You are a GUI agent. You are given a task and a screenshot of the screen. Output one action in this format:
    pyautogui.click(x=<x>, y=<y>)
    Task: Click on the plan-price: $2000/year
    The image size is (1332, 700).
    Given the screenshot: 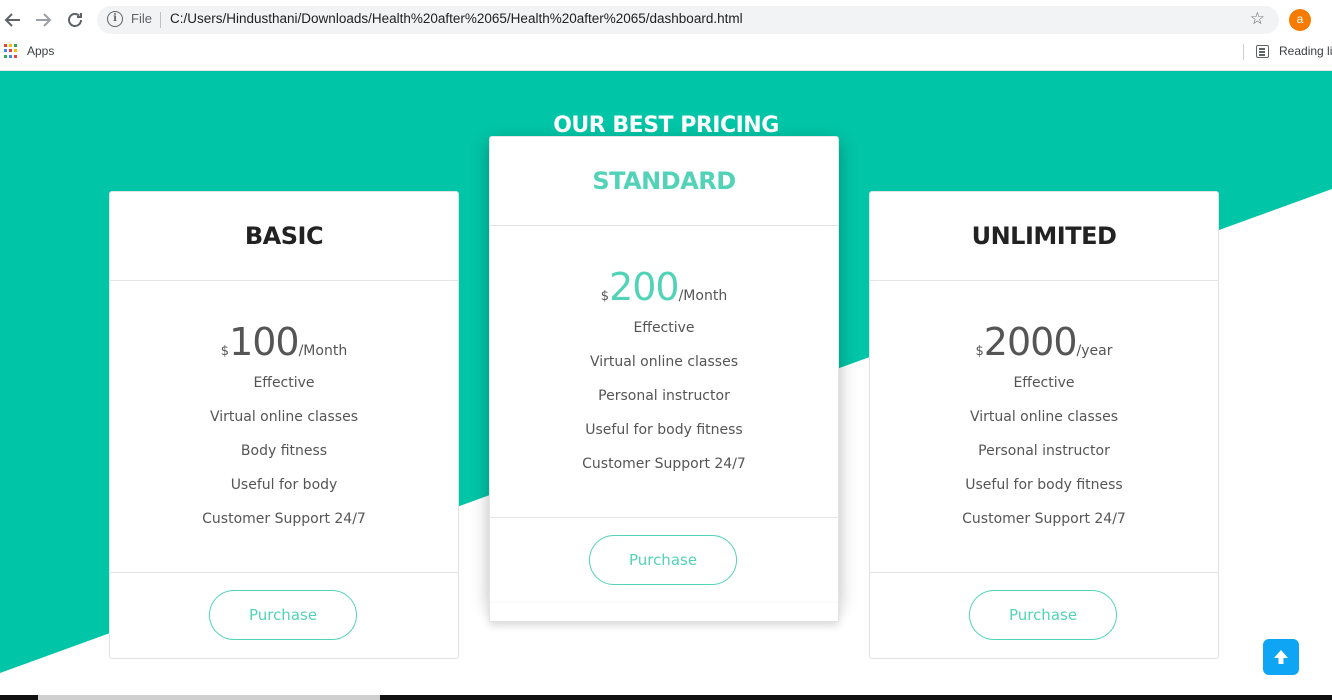 What is the action you would take?
    pyautogui.click(x=1044, y=342)
    